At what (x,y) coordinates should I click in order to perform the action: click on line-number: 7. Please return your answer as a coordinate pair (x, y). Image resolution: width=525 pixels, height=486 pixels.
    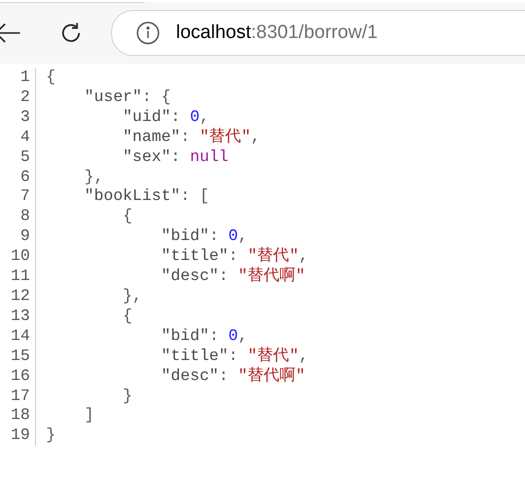
    Looking at the image, I should click on (25, 197).